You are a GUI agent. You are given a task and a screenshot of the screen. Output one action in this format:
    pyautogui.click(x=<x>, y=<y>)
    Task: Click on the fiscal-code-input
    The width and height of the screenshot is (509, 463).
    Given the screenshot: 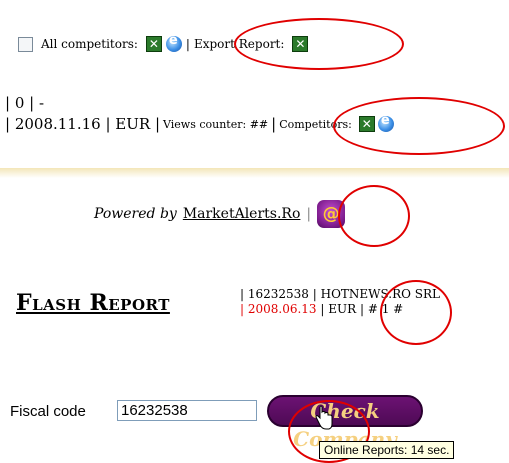 What is the action you would take?
    pyautogui.click(x=187, y=410)
    